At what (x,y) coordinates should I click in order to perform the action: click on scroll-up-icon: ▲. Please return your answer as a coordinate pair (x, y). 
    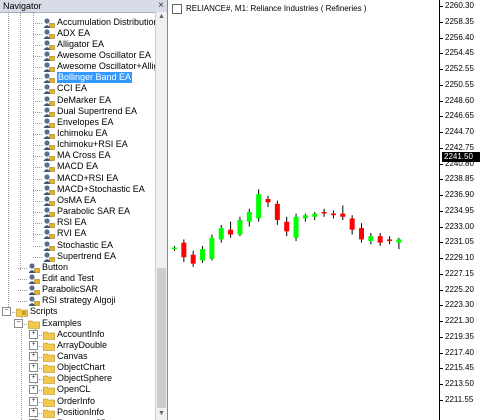
    Looking at the image, I should click on (161, 16).